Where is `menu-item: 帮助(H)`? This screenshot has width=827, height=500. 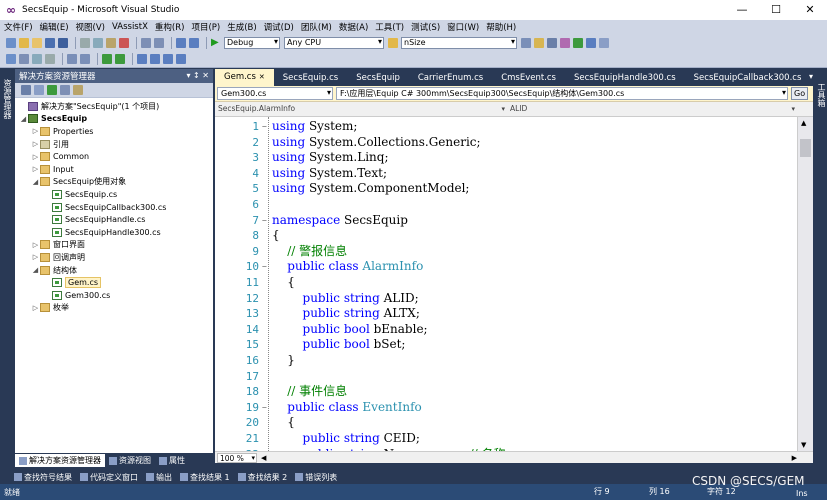
menu-item: 帮助(H) is located at coordinates (501, 27).